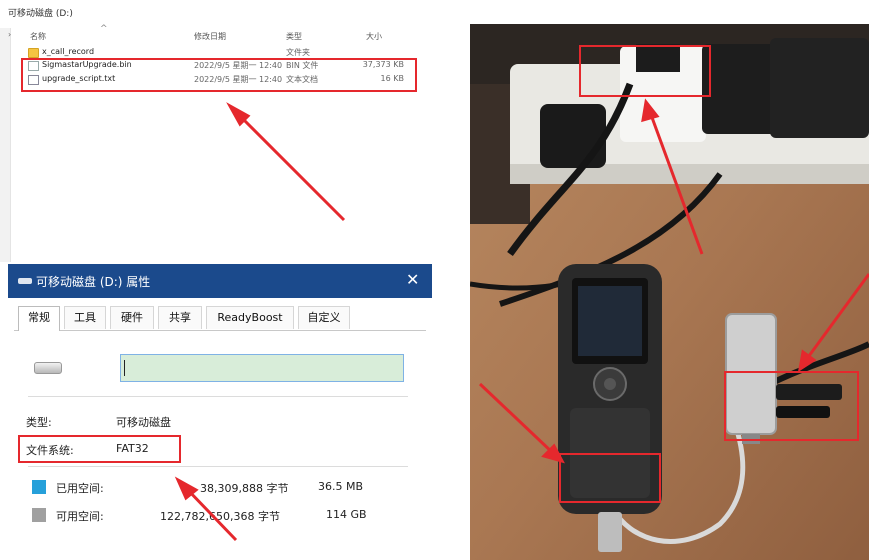 Image resolution: width=869 pixels, height=560 pixels. What do you see at coordinates (244, 488) in the screenshot?
I see `used-space-bytes: 38,309,888 字节` at bounding box center [244, 488].